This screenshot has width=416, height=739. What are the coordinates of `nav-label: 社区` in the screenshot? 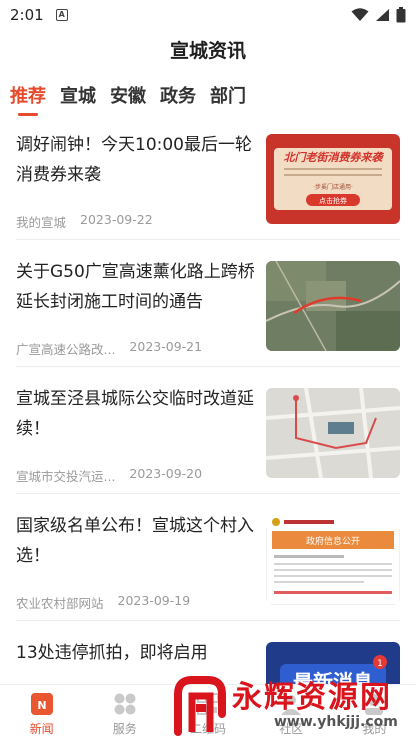 It's located at (291, 729).